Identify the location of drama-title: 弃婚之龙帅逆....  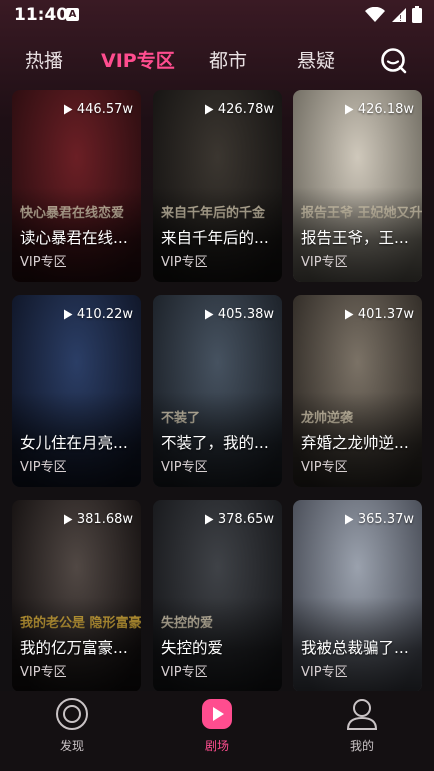
(355, 443).